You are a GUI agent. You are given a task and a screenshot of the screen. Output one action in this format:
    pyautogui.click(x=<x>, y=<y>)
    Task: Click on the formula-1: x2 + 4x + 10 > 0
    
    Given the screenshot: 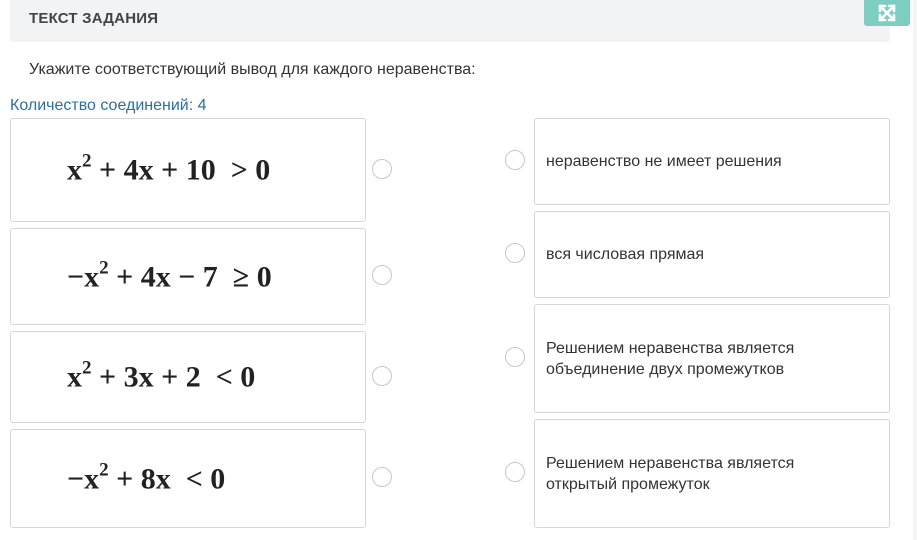 What is the action you would take?
    pyautogui.click(x=169, y=168)
    